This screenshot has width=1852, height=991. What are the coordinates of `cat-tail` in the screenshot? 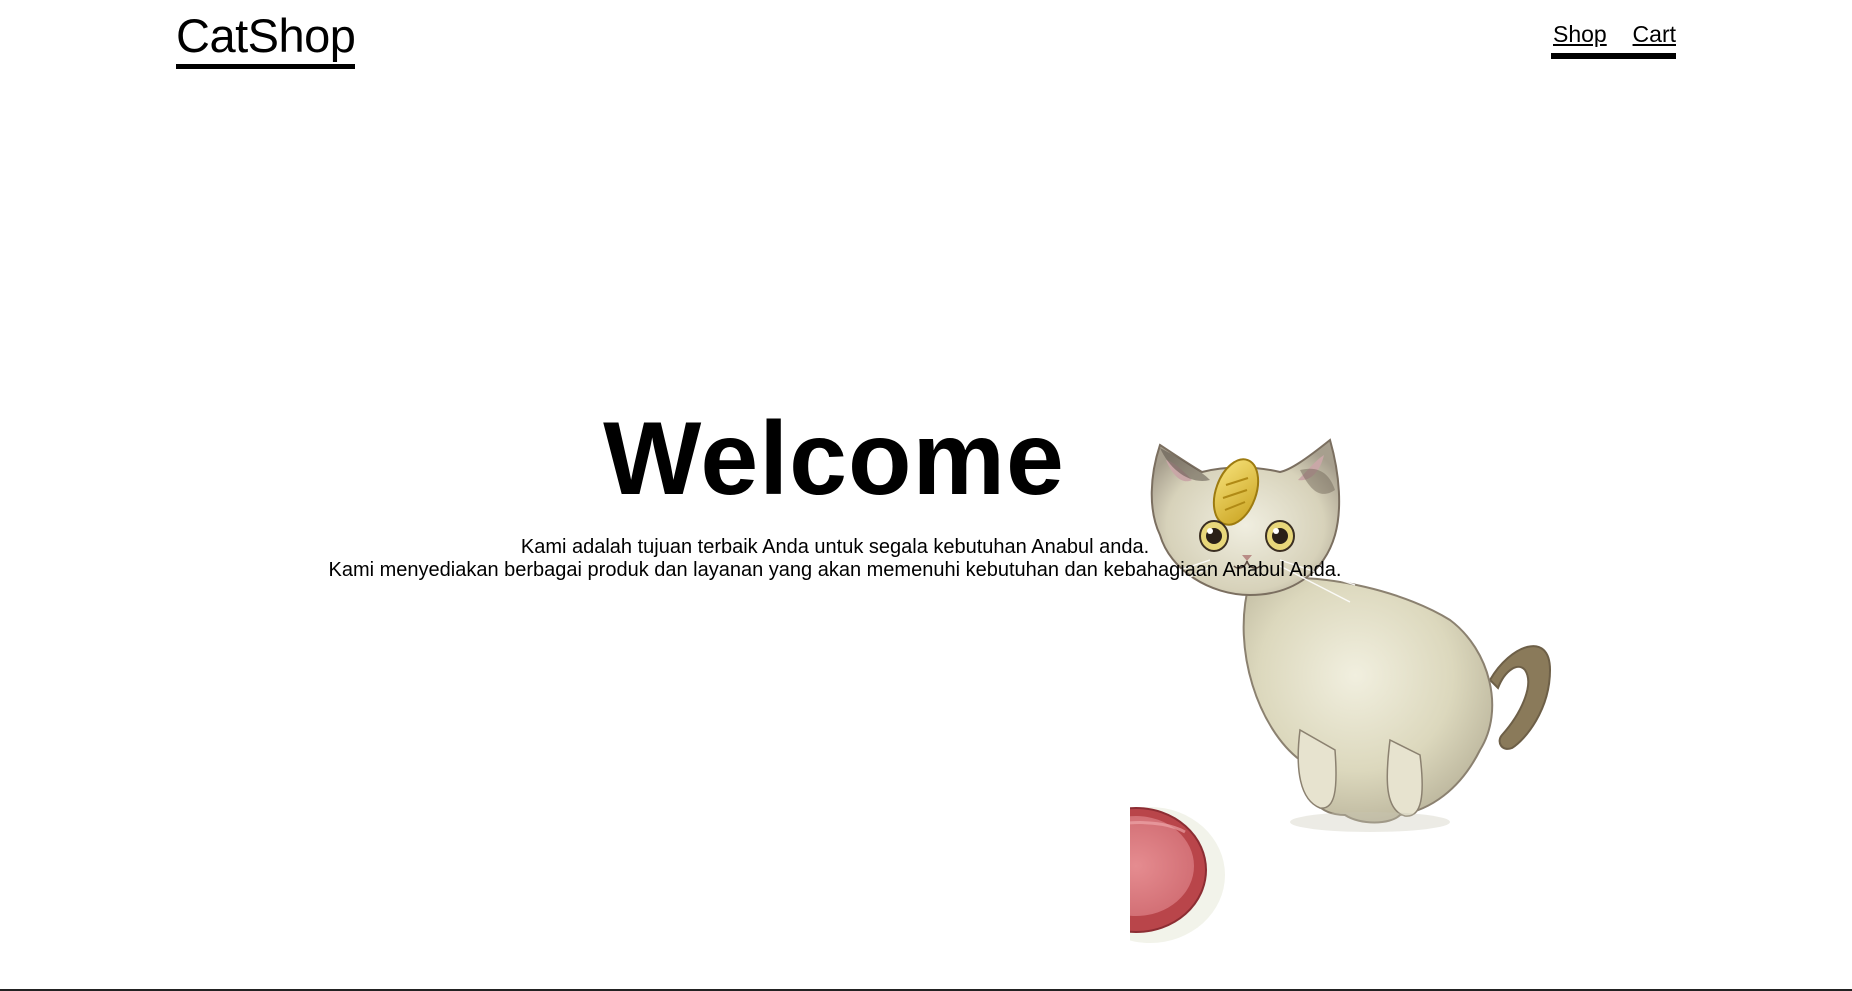 It's located at (1520, 697).